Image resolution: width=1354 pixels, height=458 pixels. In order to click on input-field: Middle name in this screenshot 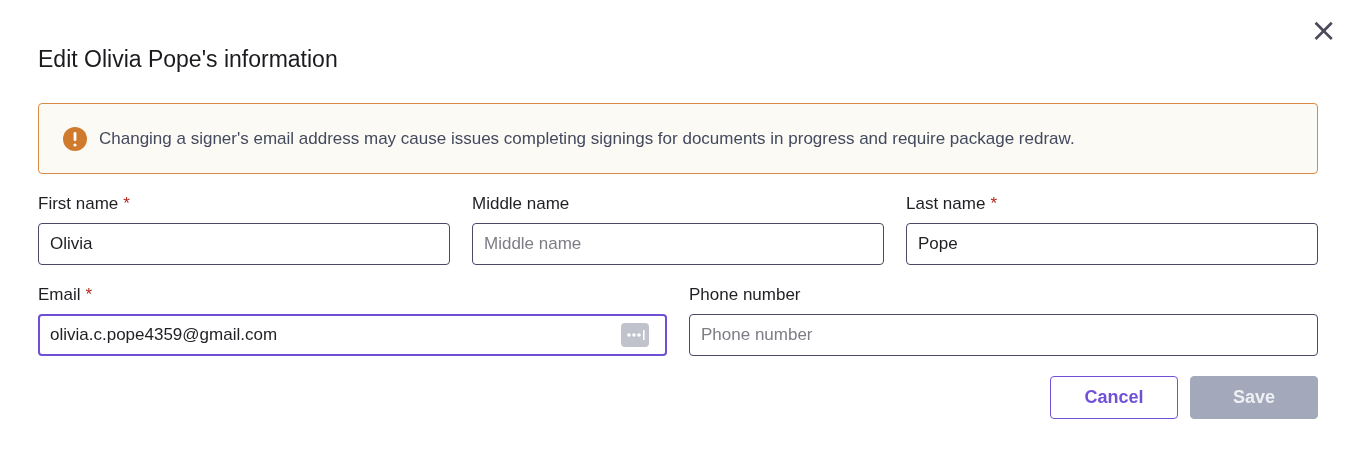, I will do `click(678, 244)`.